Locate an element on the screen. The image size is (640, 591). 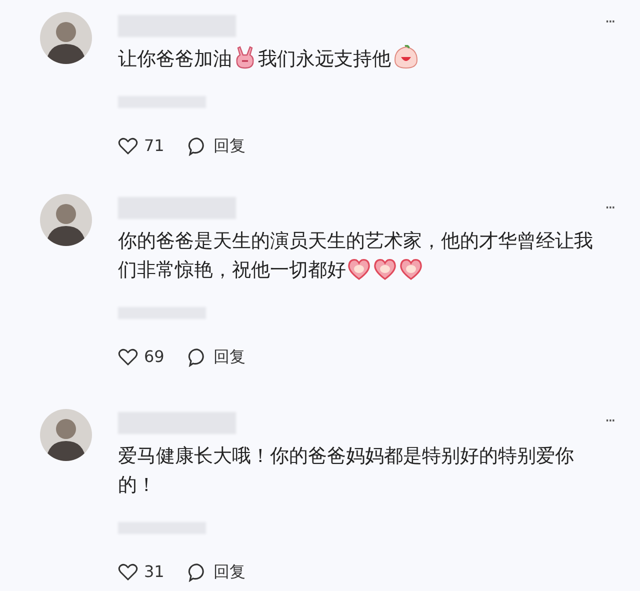
peace-sticker-icon is located at coordinates (245, 57).